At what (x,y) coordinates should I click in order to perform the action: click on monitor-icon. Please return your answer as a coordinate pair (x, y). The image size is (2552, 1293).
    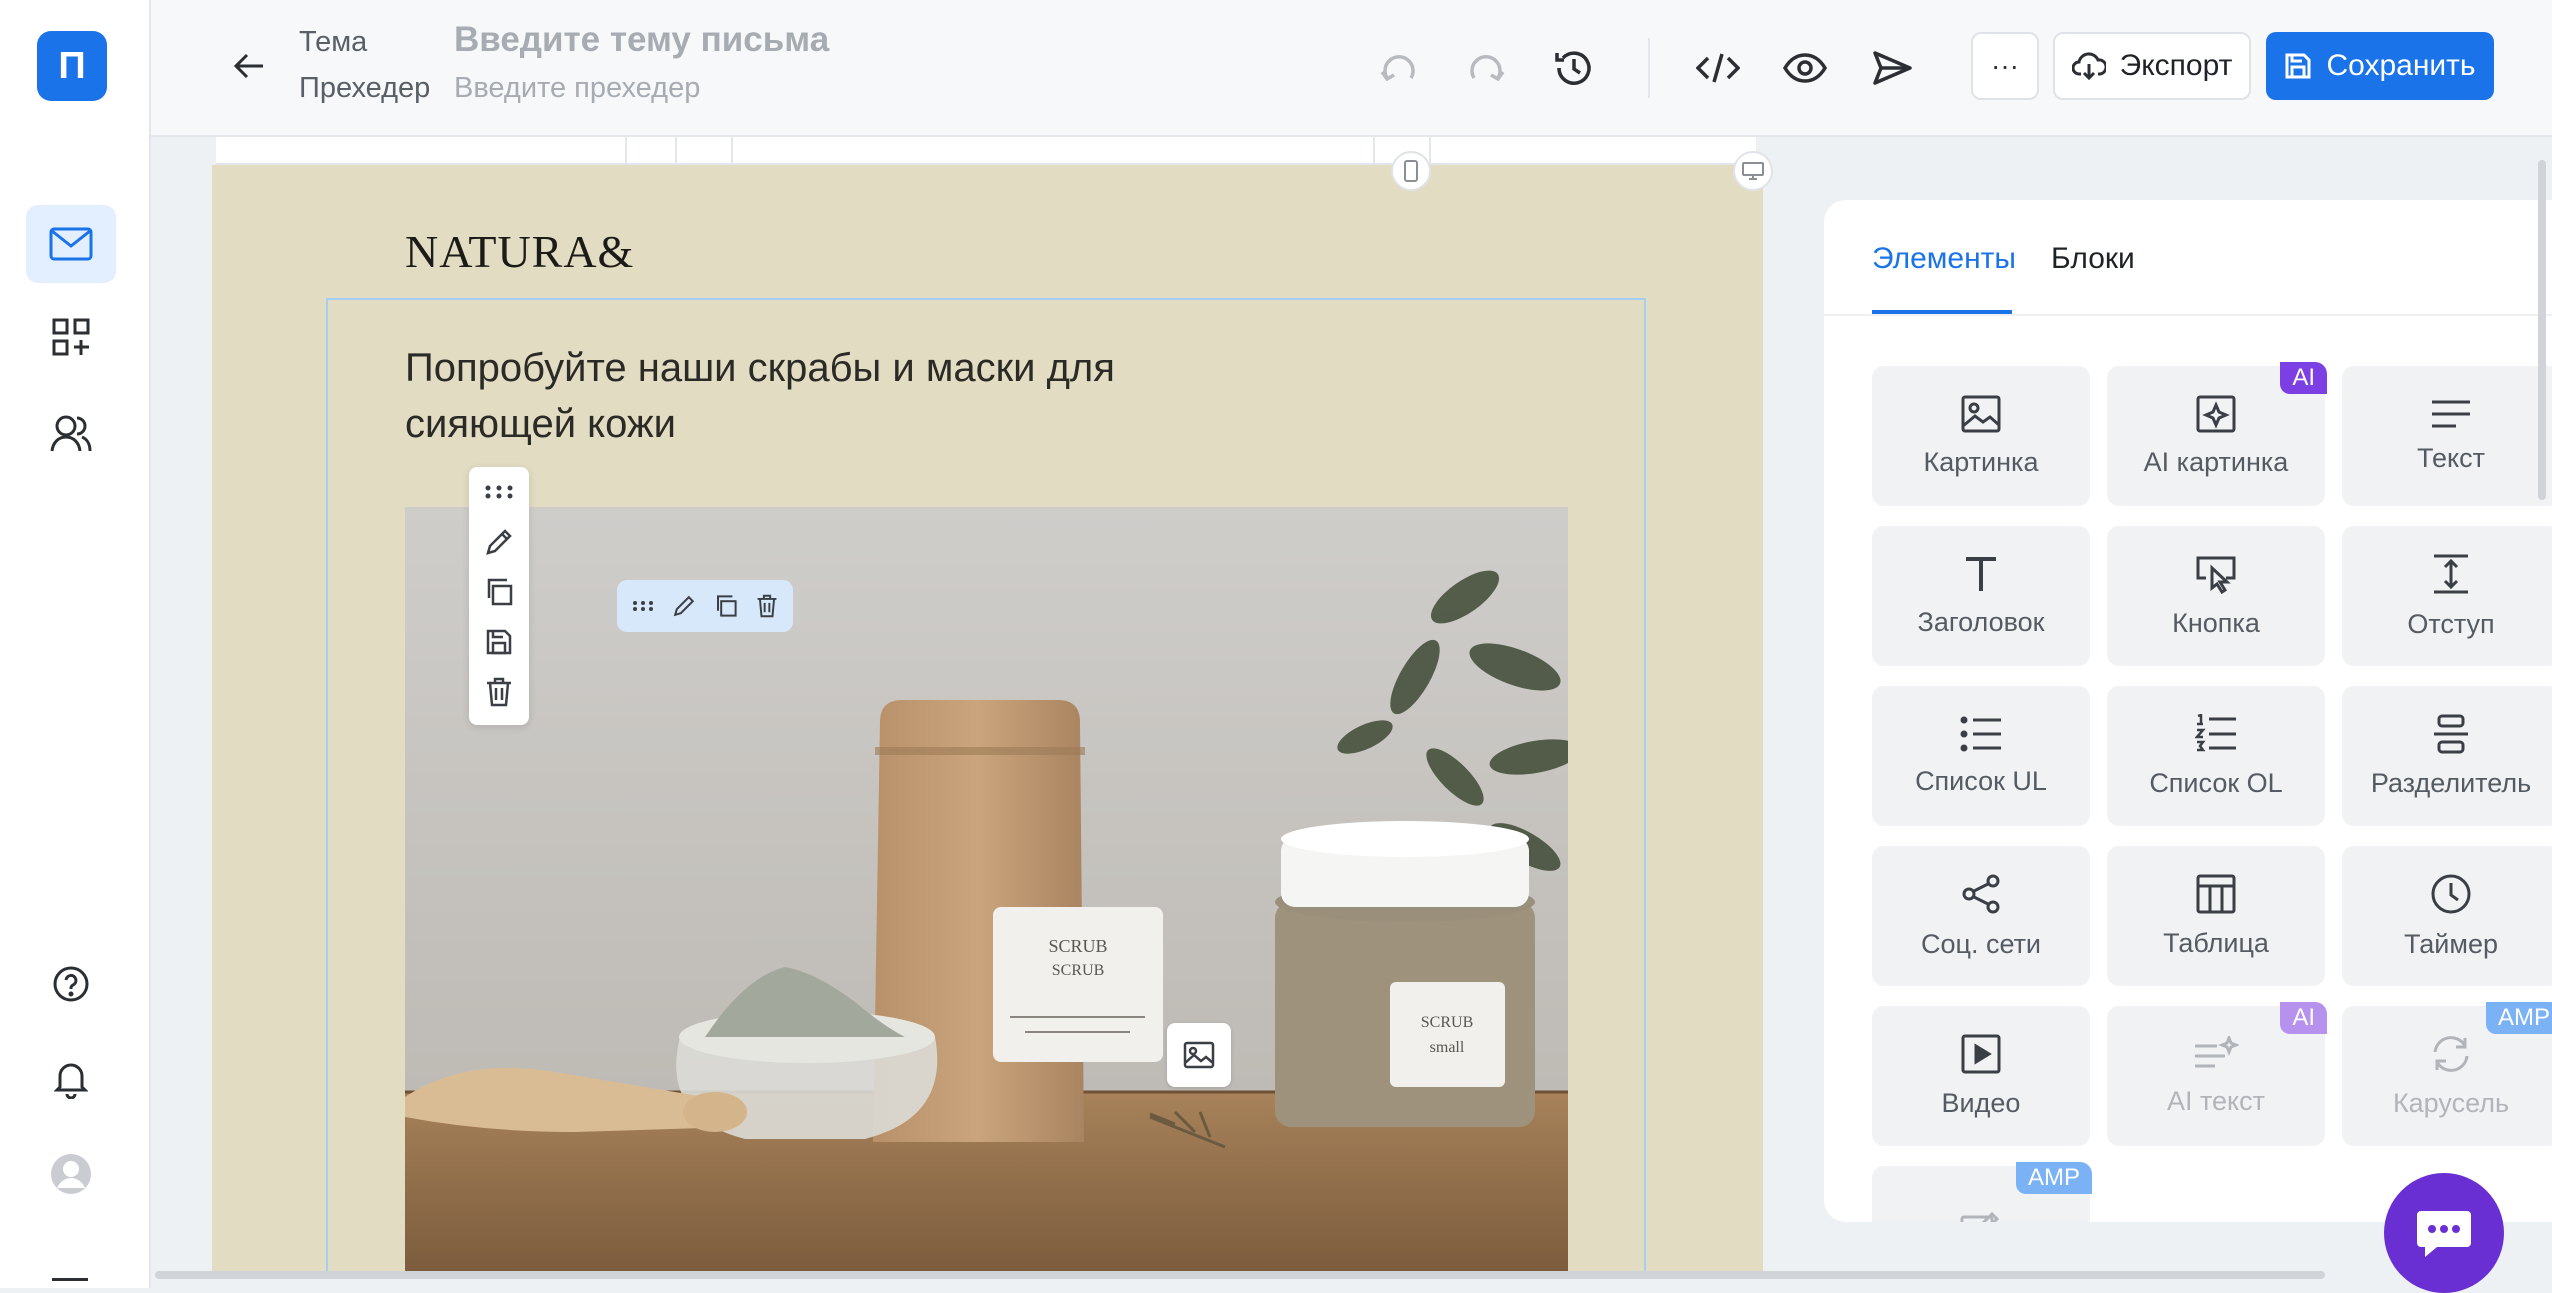
    Looking at the image, I should click on (1753, 171).